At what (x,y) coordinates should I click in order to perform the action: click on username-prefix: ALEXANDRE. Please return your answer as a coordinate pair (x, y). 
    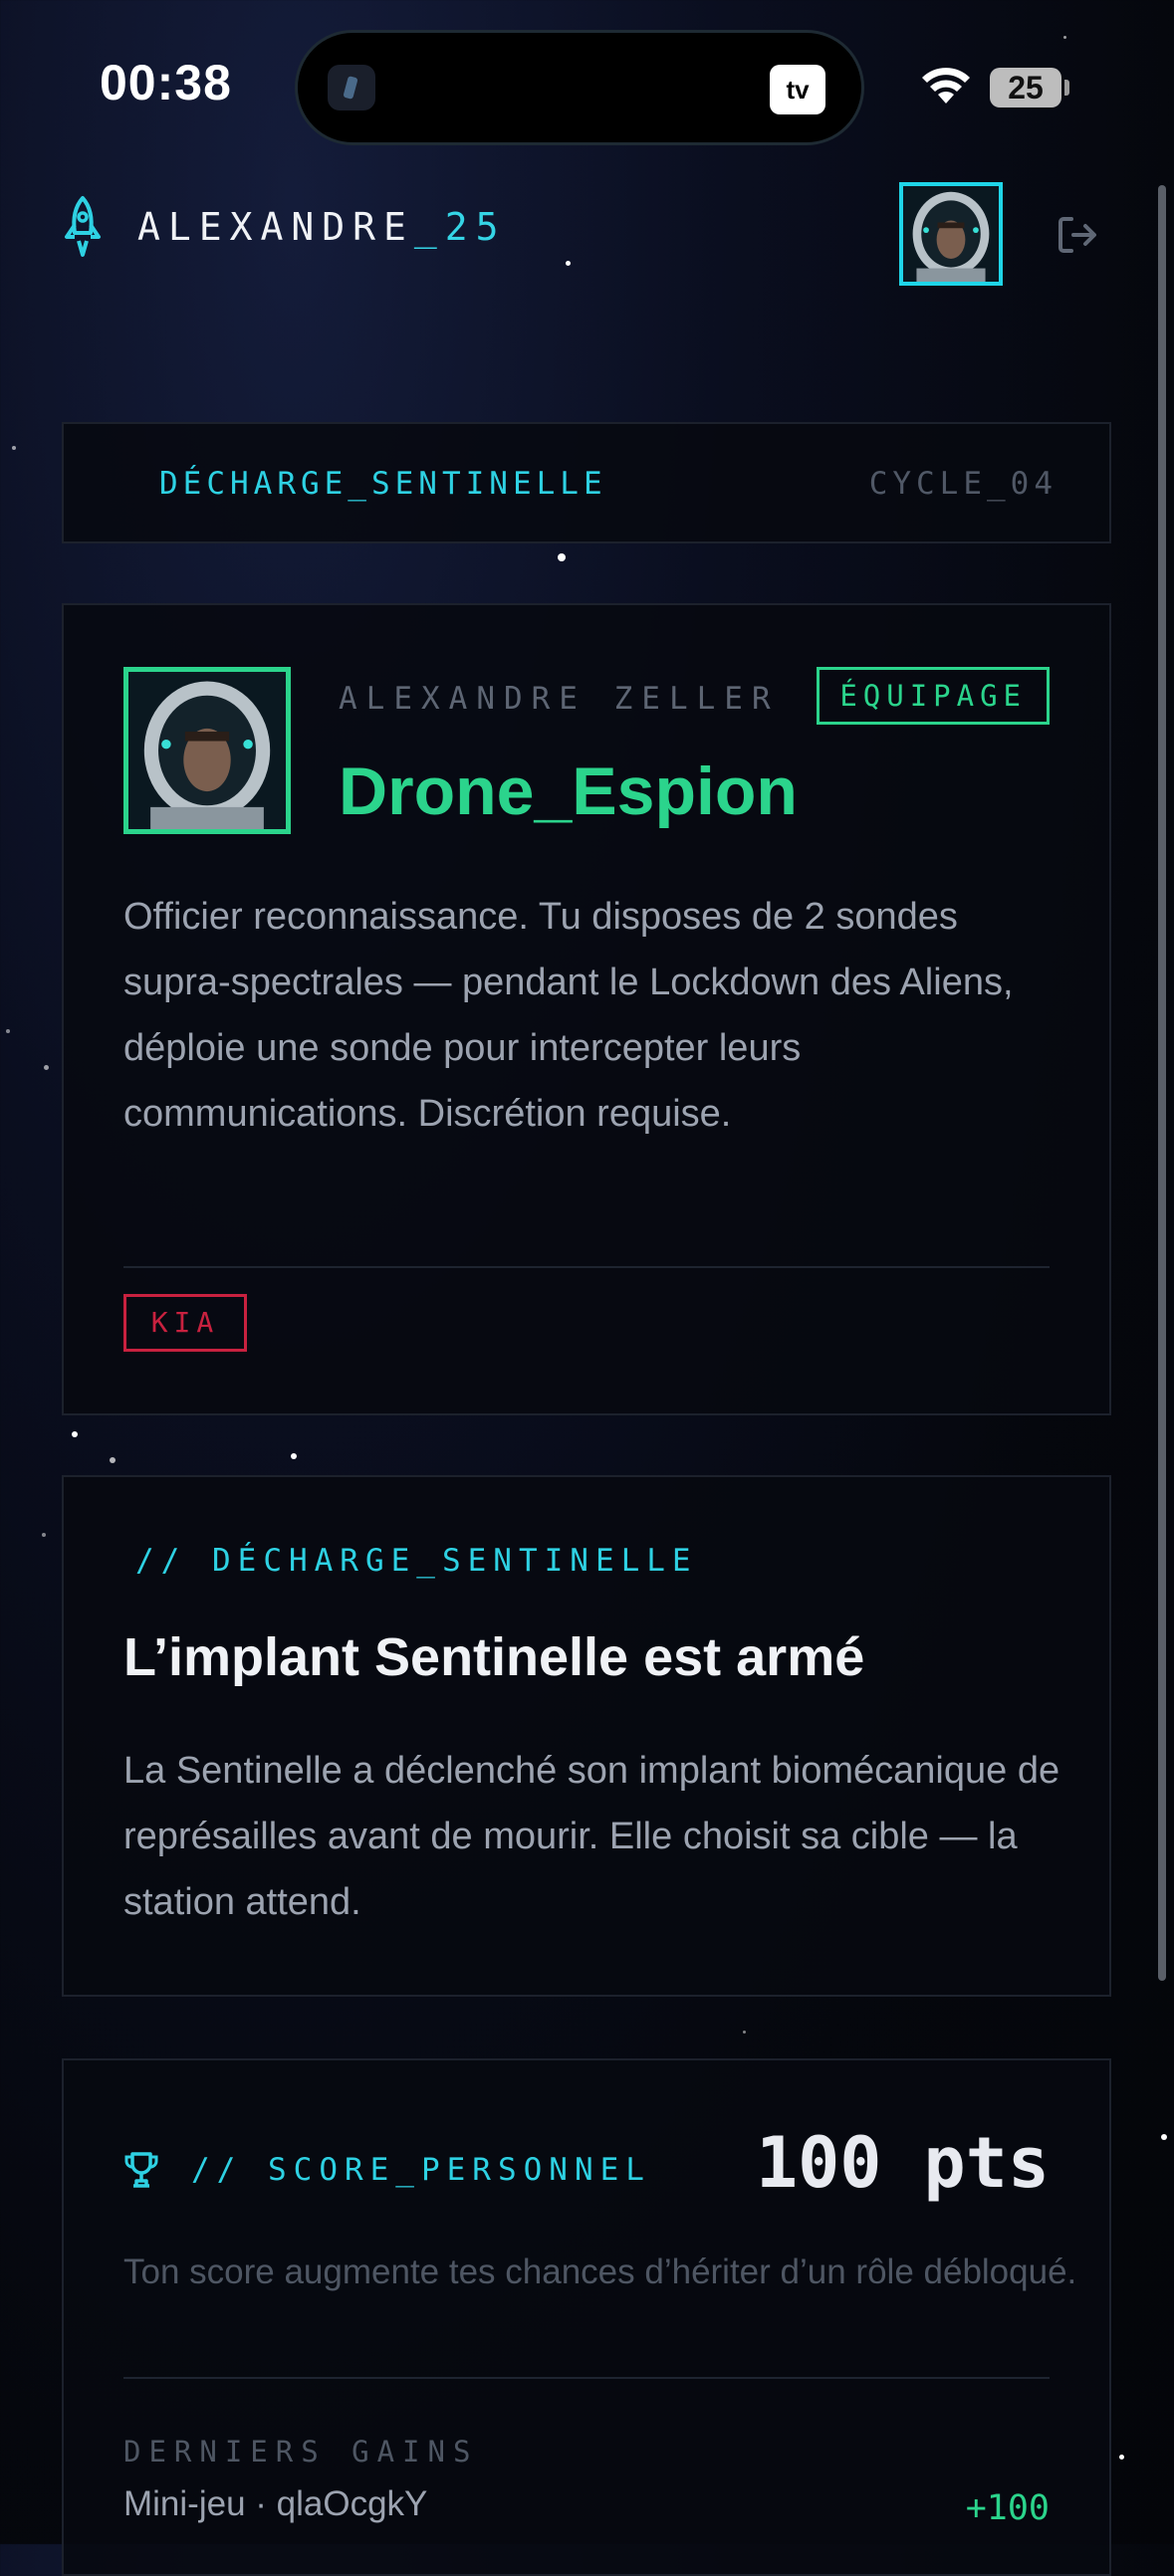
    Looking at the image, I should click on (275, 227).